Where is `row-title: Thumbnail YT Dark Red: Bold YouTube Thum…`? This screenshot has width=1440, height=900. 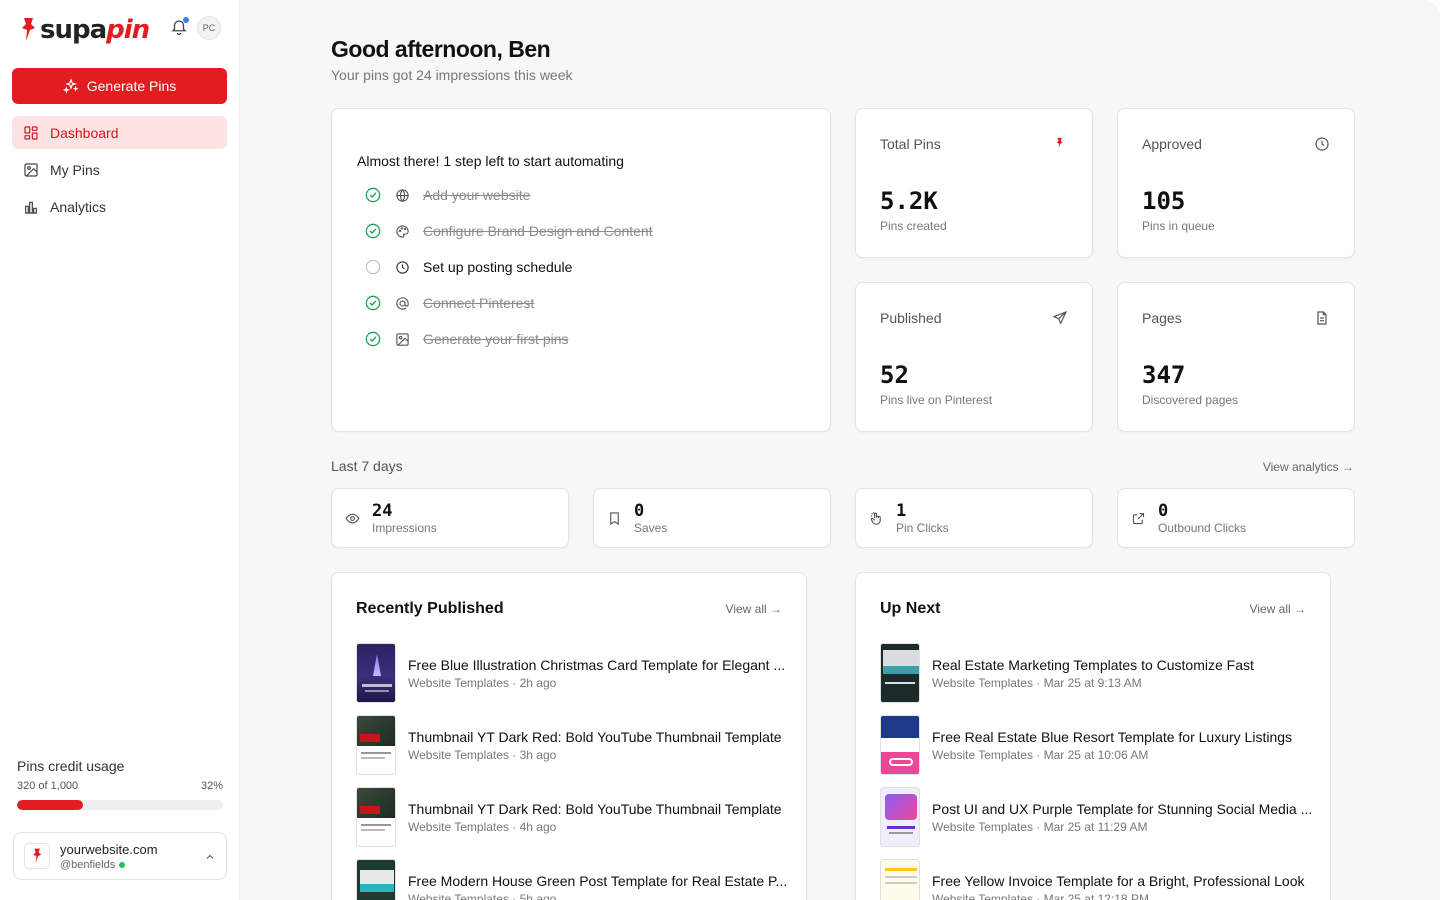 row-title: Thumbnail YT Dark Red: Bold YouTube Thum… is located at coordinates (595, 736).